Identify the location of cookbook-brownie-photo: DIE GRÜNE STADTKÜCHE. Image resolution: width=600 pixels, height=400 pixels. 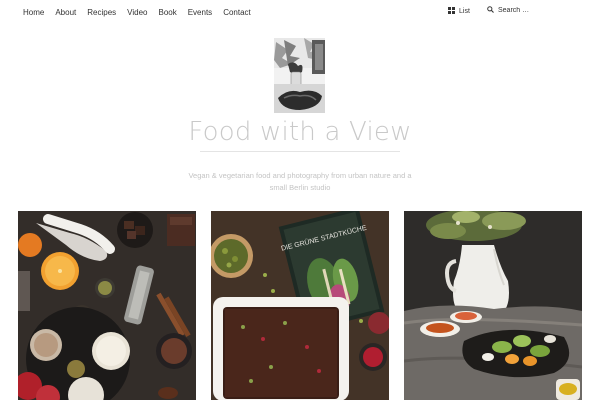
(300, 305).